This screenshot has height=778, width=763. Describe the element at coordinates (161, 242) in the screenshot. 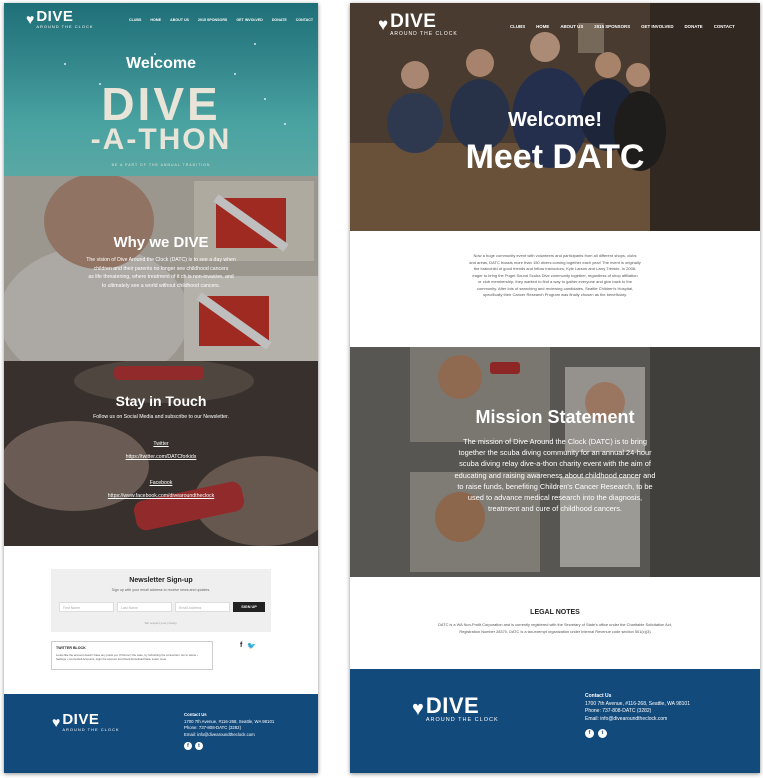

I see `why-title: Why we DIVE` at that location.